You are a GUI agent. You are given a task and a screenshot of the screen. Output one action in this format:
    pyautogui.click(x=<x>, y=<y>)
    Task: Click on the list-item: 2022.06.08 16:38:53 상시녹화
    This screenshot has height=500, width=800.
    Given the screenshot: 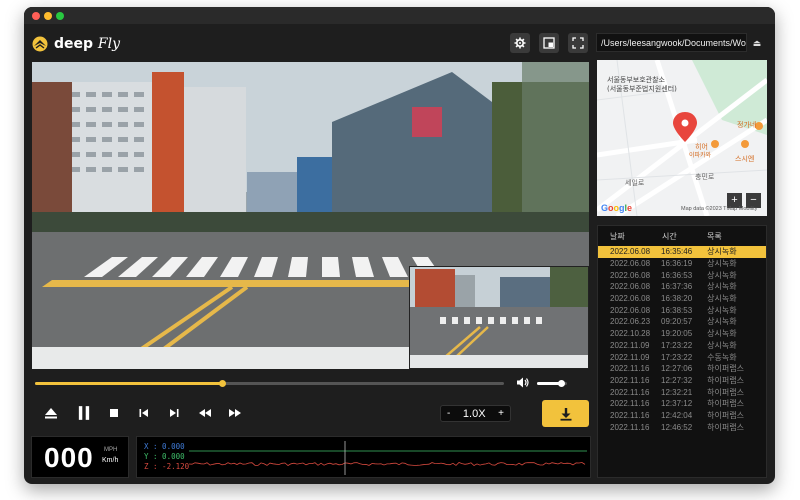 What is the action you would take?
    pyautogui.click(x=682, y=310)
    